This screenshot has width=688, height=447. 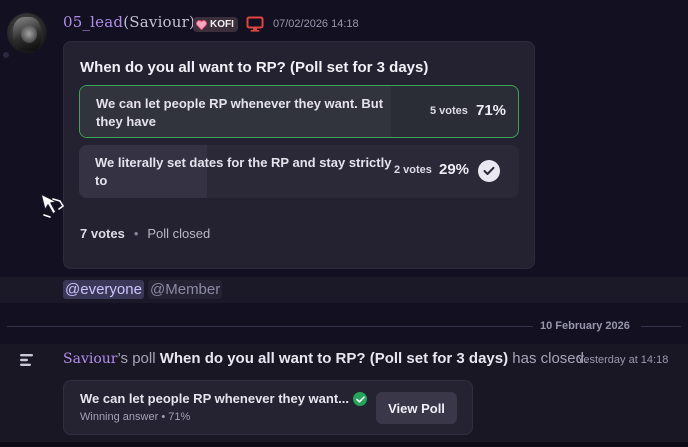 I want to click on status-dot, so click(x=6, y=55).